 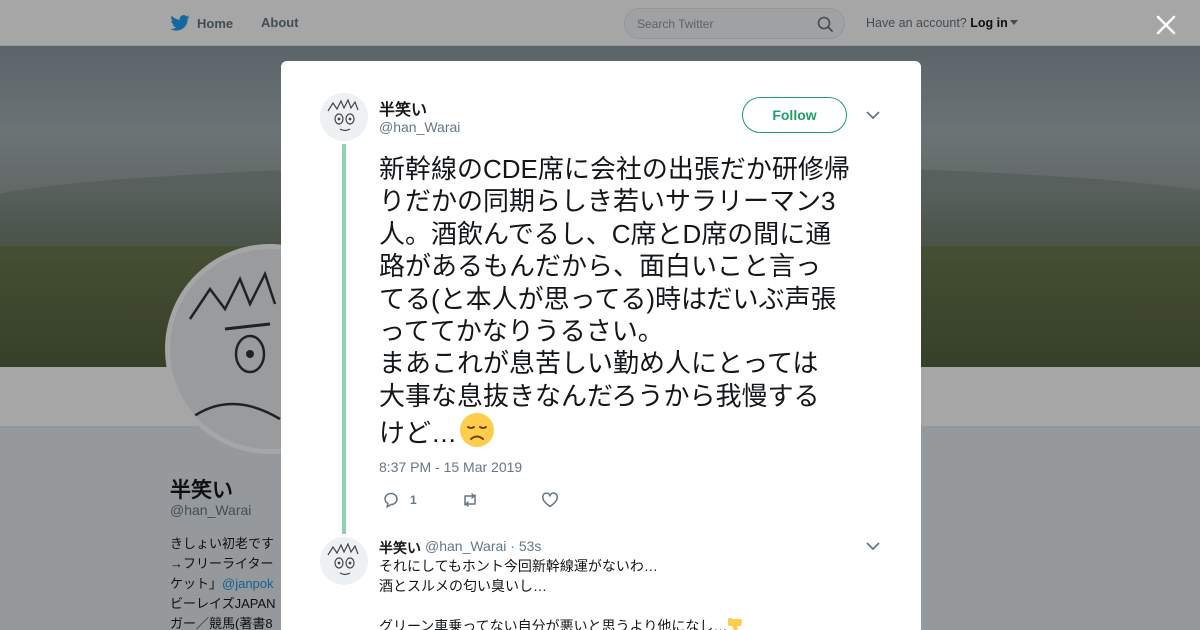 I want to click on reply-button: 1, so click(x=399, y=500).